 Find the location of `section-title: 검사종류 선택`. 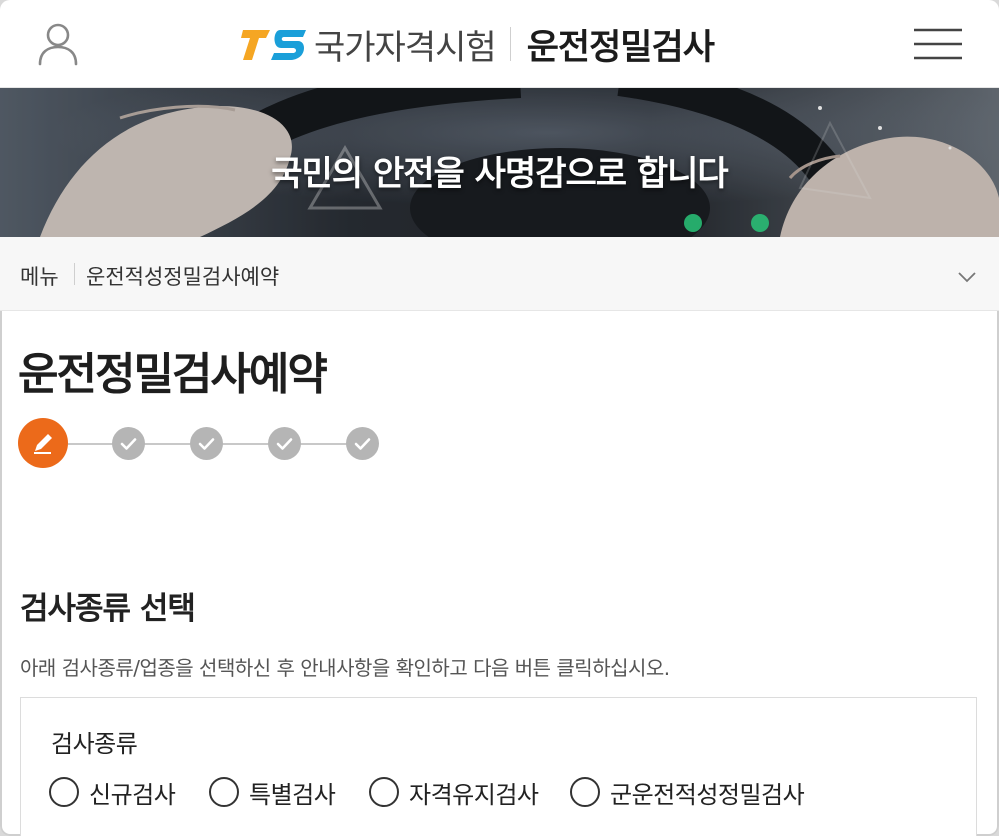

section-title: 검사종류 선택 is located at coordinates (108, 609).